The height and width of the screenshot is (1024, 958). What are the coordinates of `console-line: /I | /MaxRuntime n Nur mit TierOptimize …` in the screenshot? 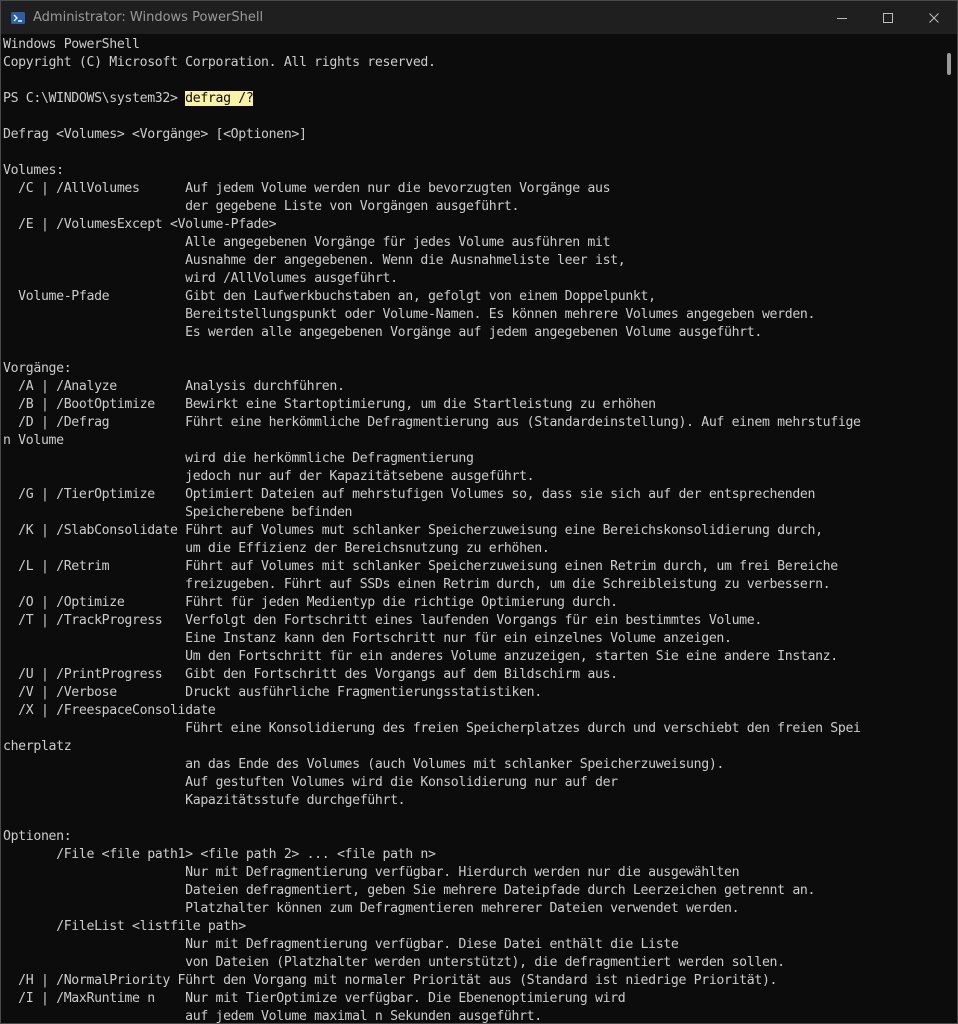 It's located at (314, 998).